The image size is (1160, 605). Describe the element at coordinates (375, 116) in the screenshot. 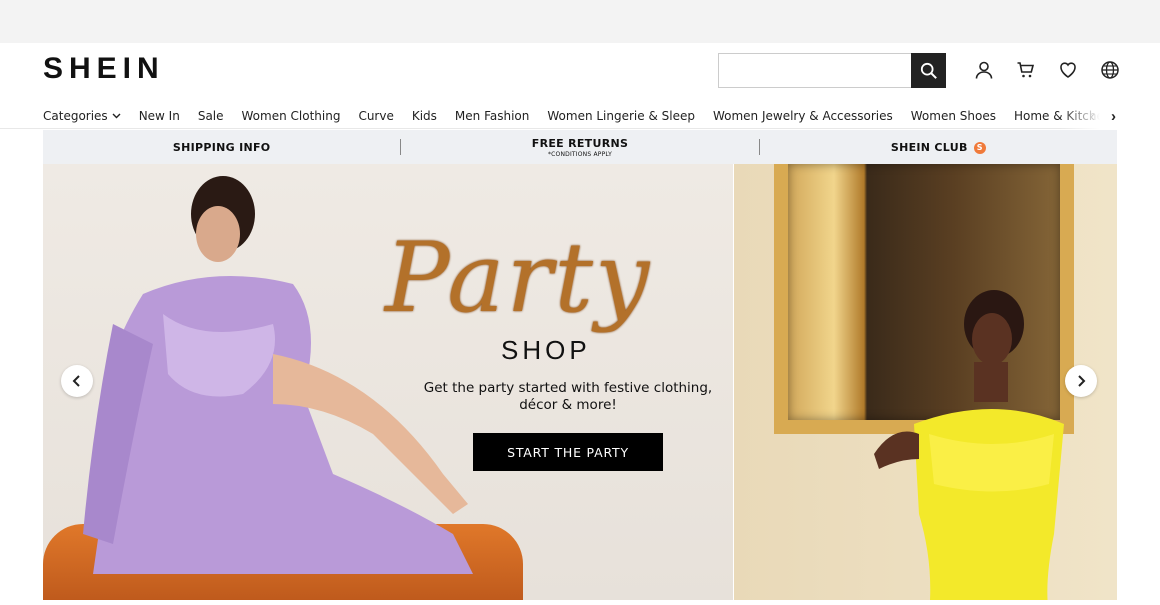

I see `nav-item-curve: Curve` at that location.